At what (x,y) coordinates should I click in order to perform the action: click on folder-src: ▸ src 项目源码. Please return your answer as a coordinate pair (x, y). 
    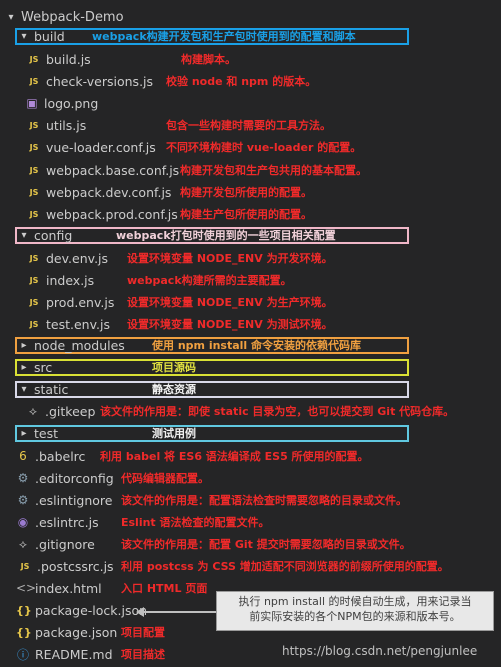
    Looking at the image, I should click on (250, 367).